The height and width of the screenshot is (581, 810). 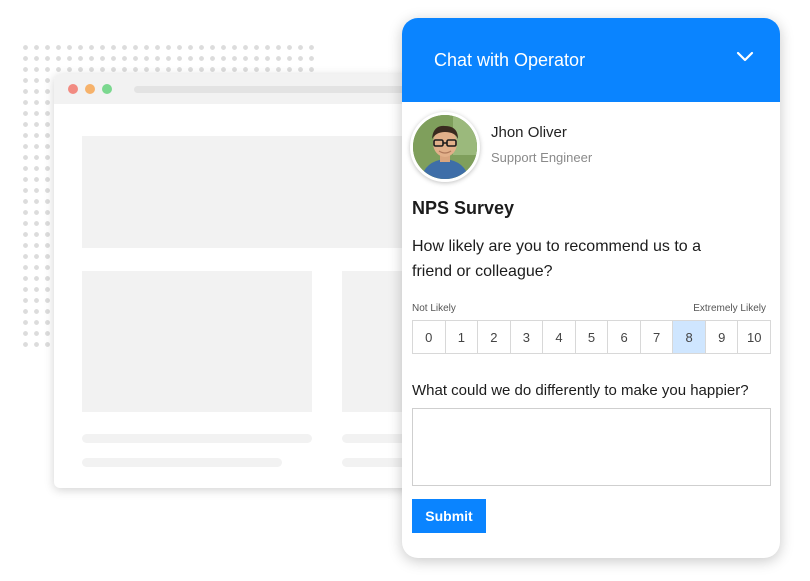 What do you see at coordinates (510, 60) in the screenshot?
I see `chat-title: Chat with Operator` at bounding box center [510, 60].